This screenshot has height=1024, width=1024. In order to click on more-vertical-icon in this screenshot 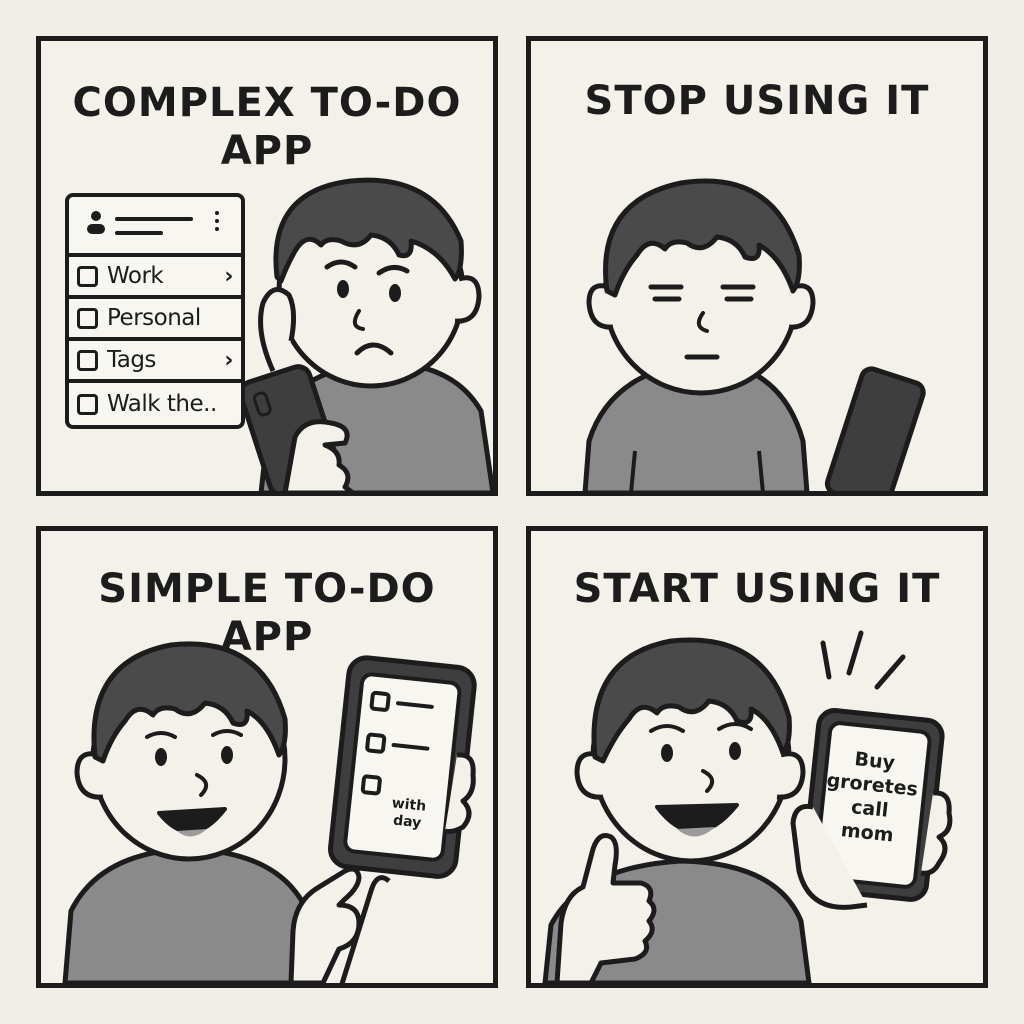, I will do `click(217, 213)`.